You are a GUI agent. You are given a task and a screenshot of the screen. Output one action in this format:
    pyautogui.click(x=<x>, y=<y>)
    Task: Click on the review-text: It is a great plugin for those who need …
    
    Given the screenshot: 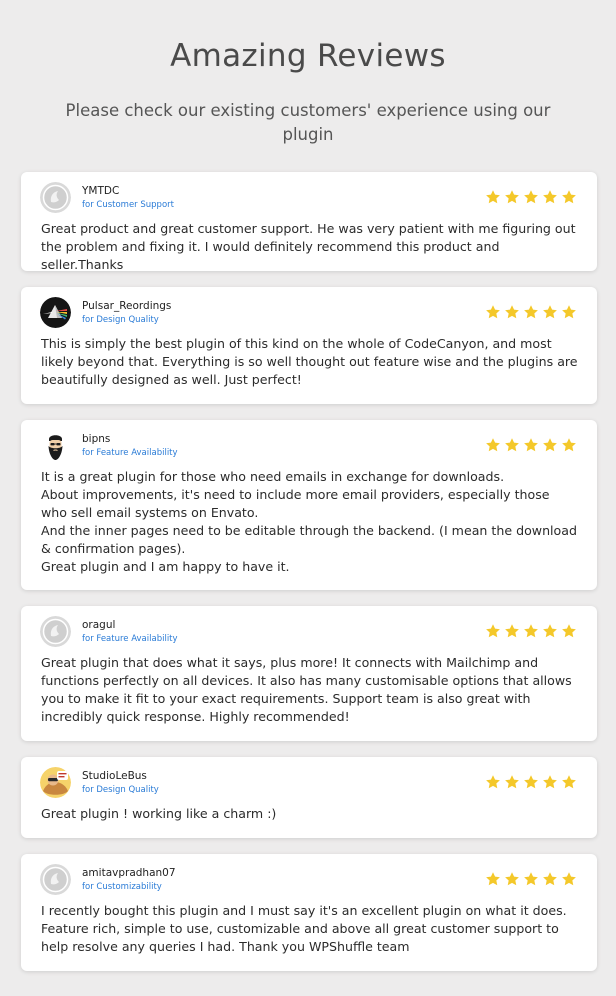 What is the action you would take?
    pyautogui.click(x=310, y=522)
    